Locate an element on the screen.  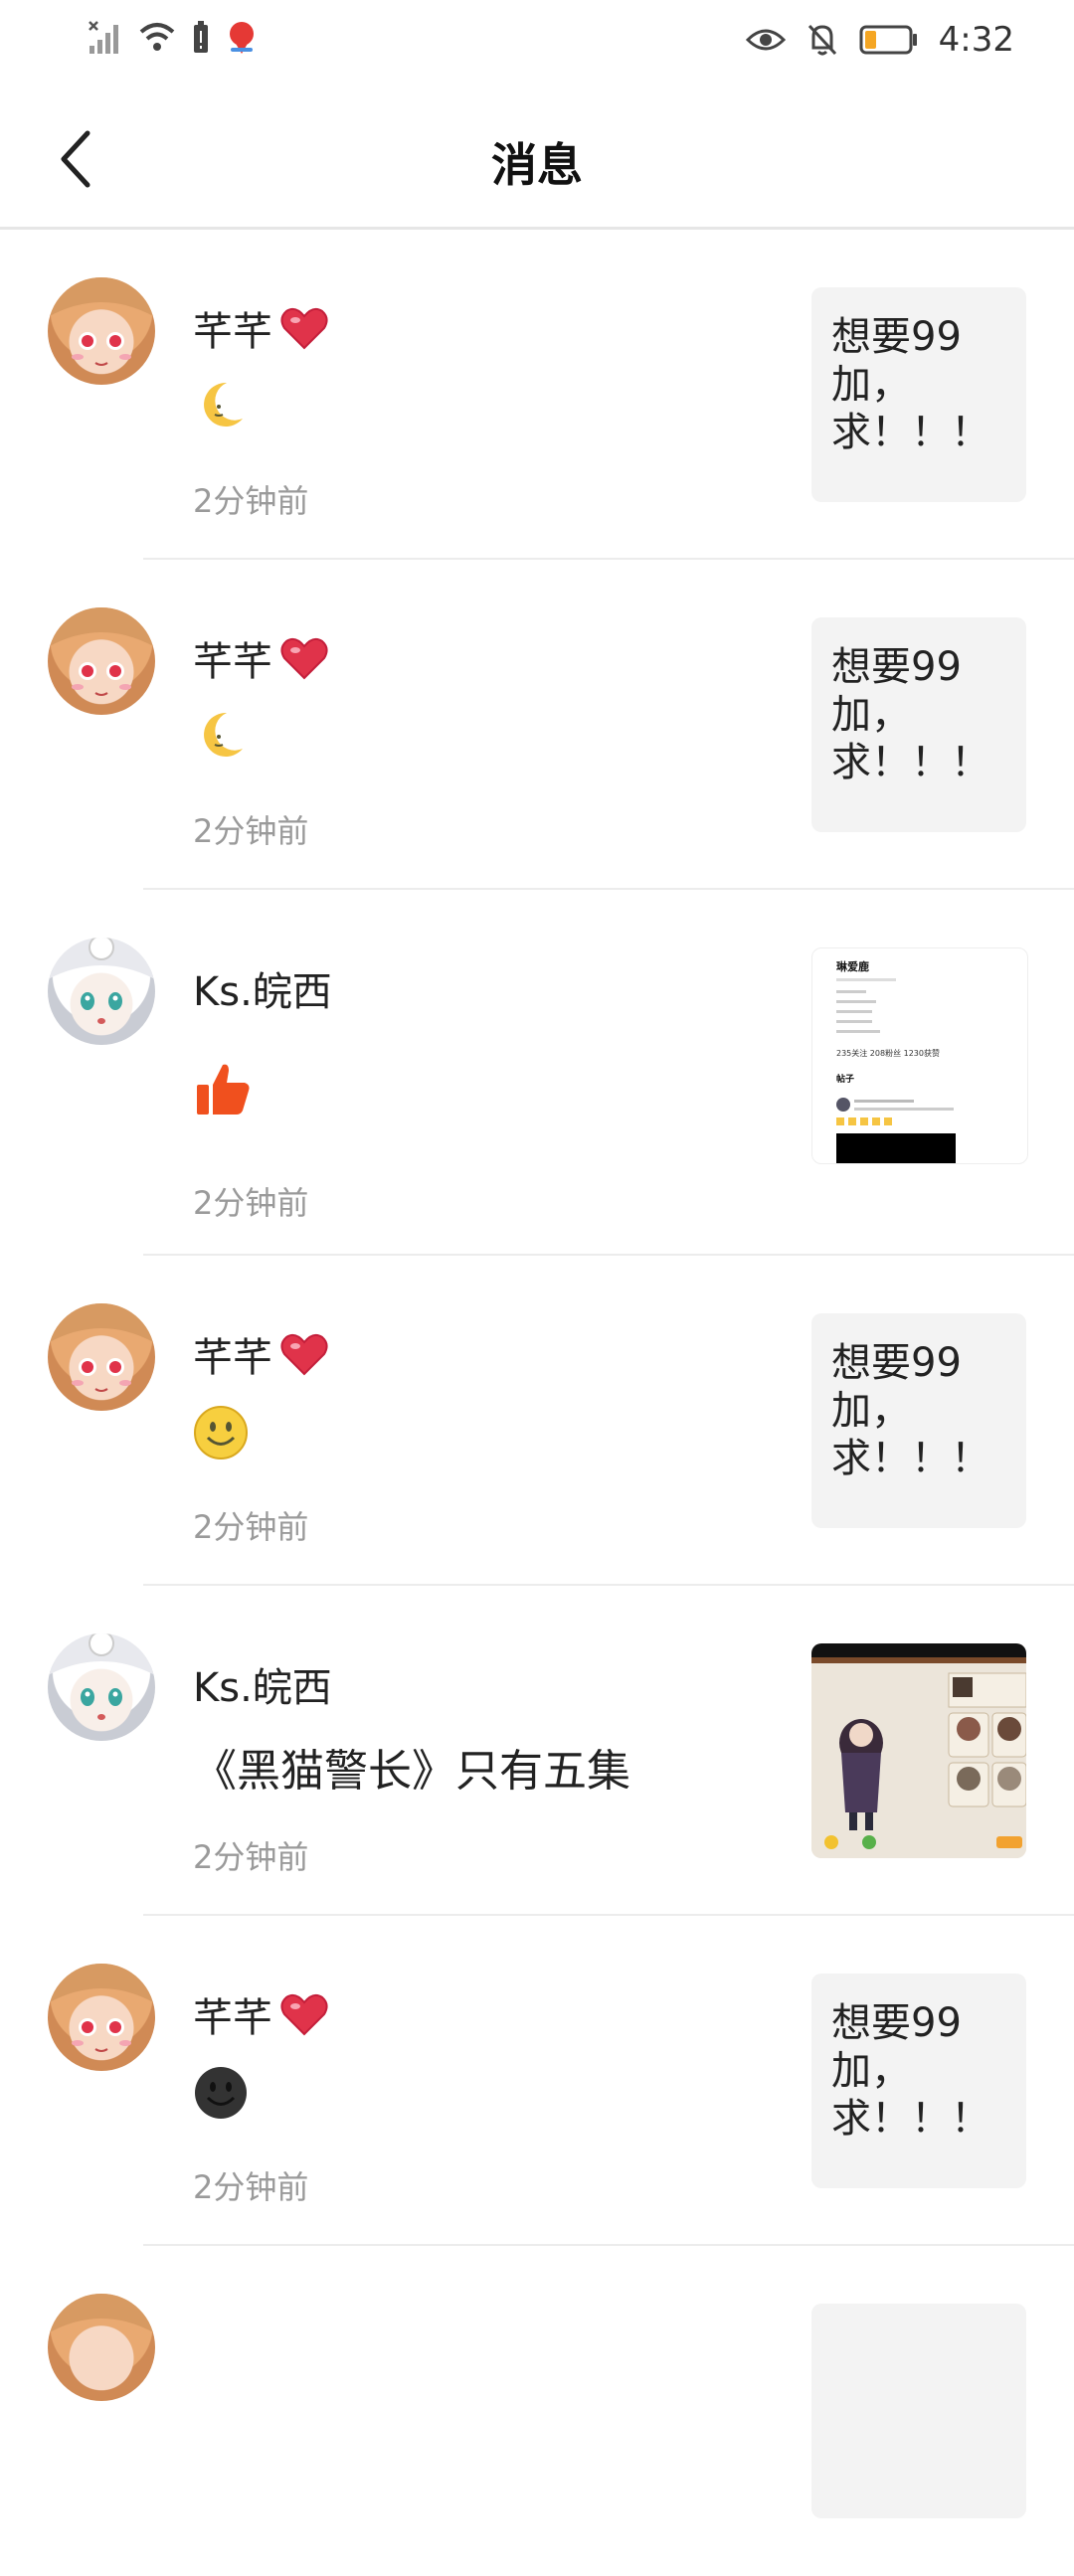
wifi-icon is located at coordinates (157, 37).